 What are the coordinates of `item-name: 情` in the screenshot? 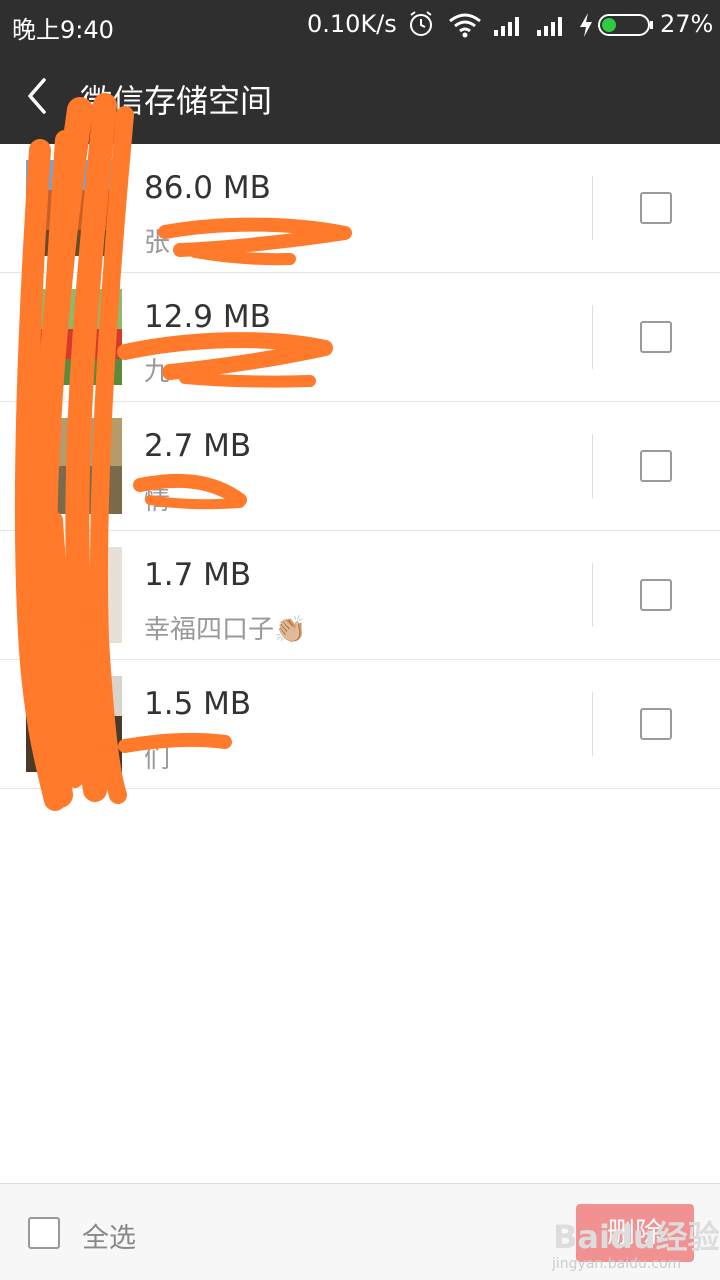 It's located at (157, 501).